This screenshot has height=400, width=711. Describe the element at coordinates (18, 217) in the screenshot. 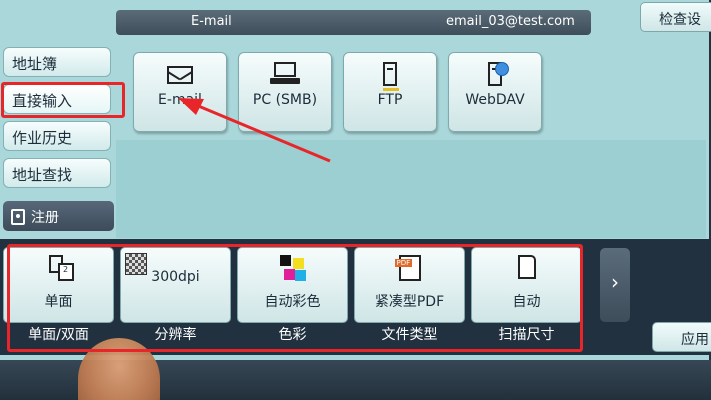

I see `register-icon` at that location.